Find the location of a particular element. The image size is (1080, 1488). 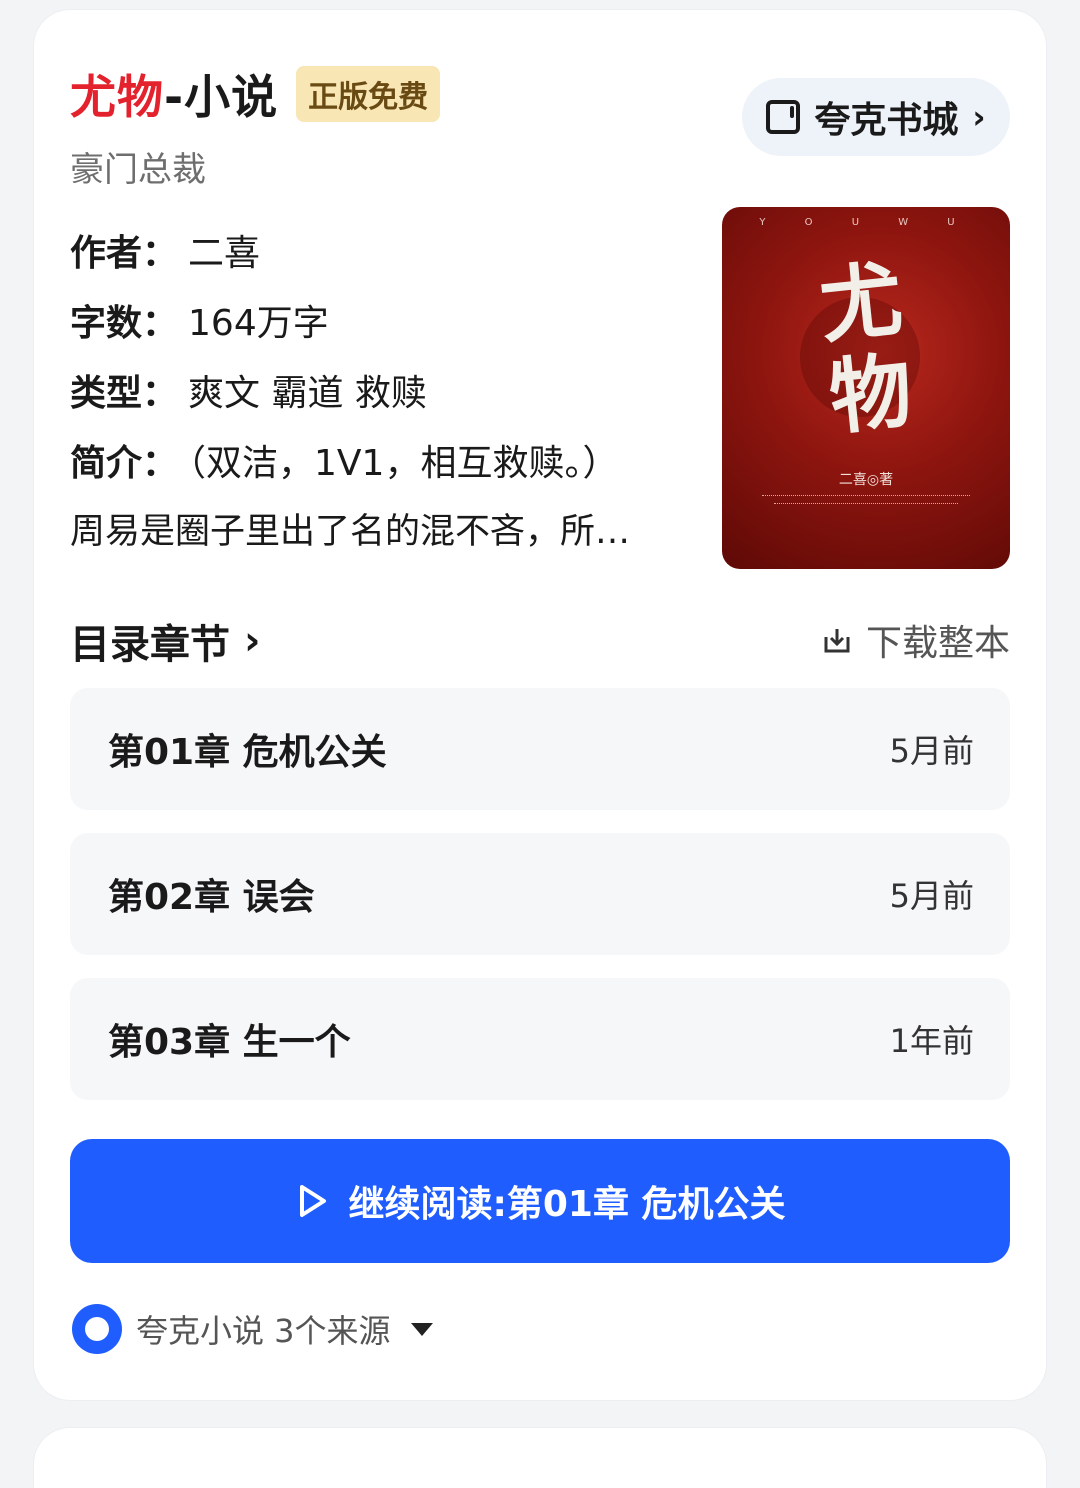

source-label: 夸克小说 3个来源 is located at coordinates (263, 1331).